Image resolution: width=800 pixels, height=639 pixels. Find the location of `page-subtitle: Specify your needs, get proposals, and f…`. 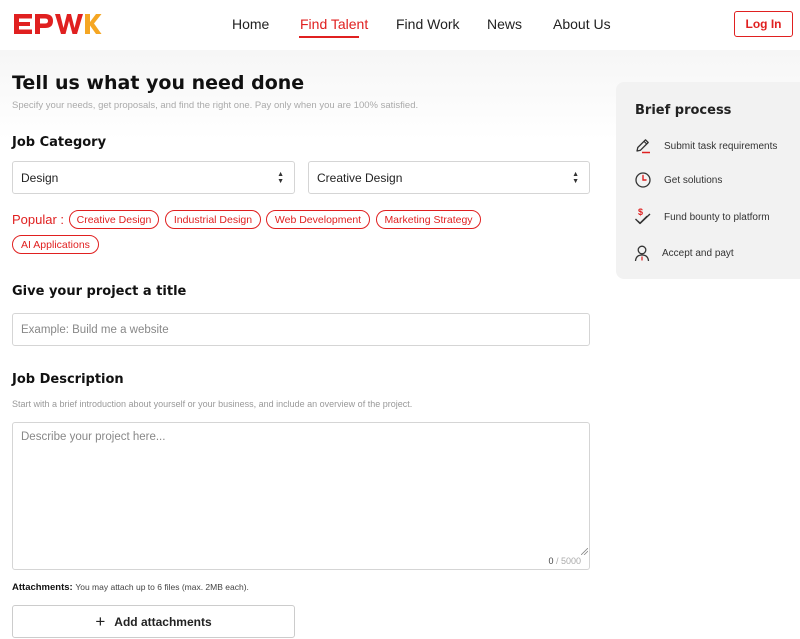

page-subtitle: Specify your needs, get proposals, and f… is located at coordinates (215, 105).